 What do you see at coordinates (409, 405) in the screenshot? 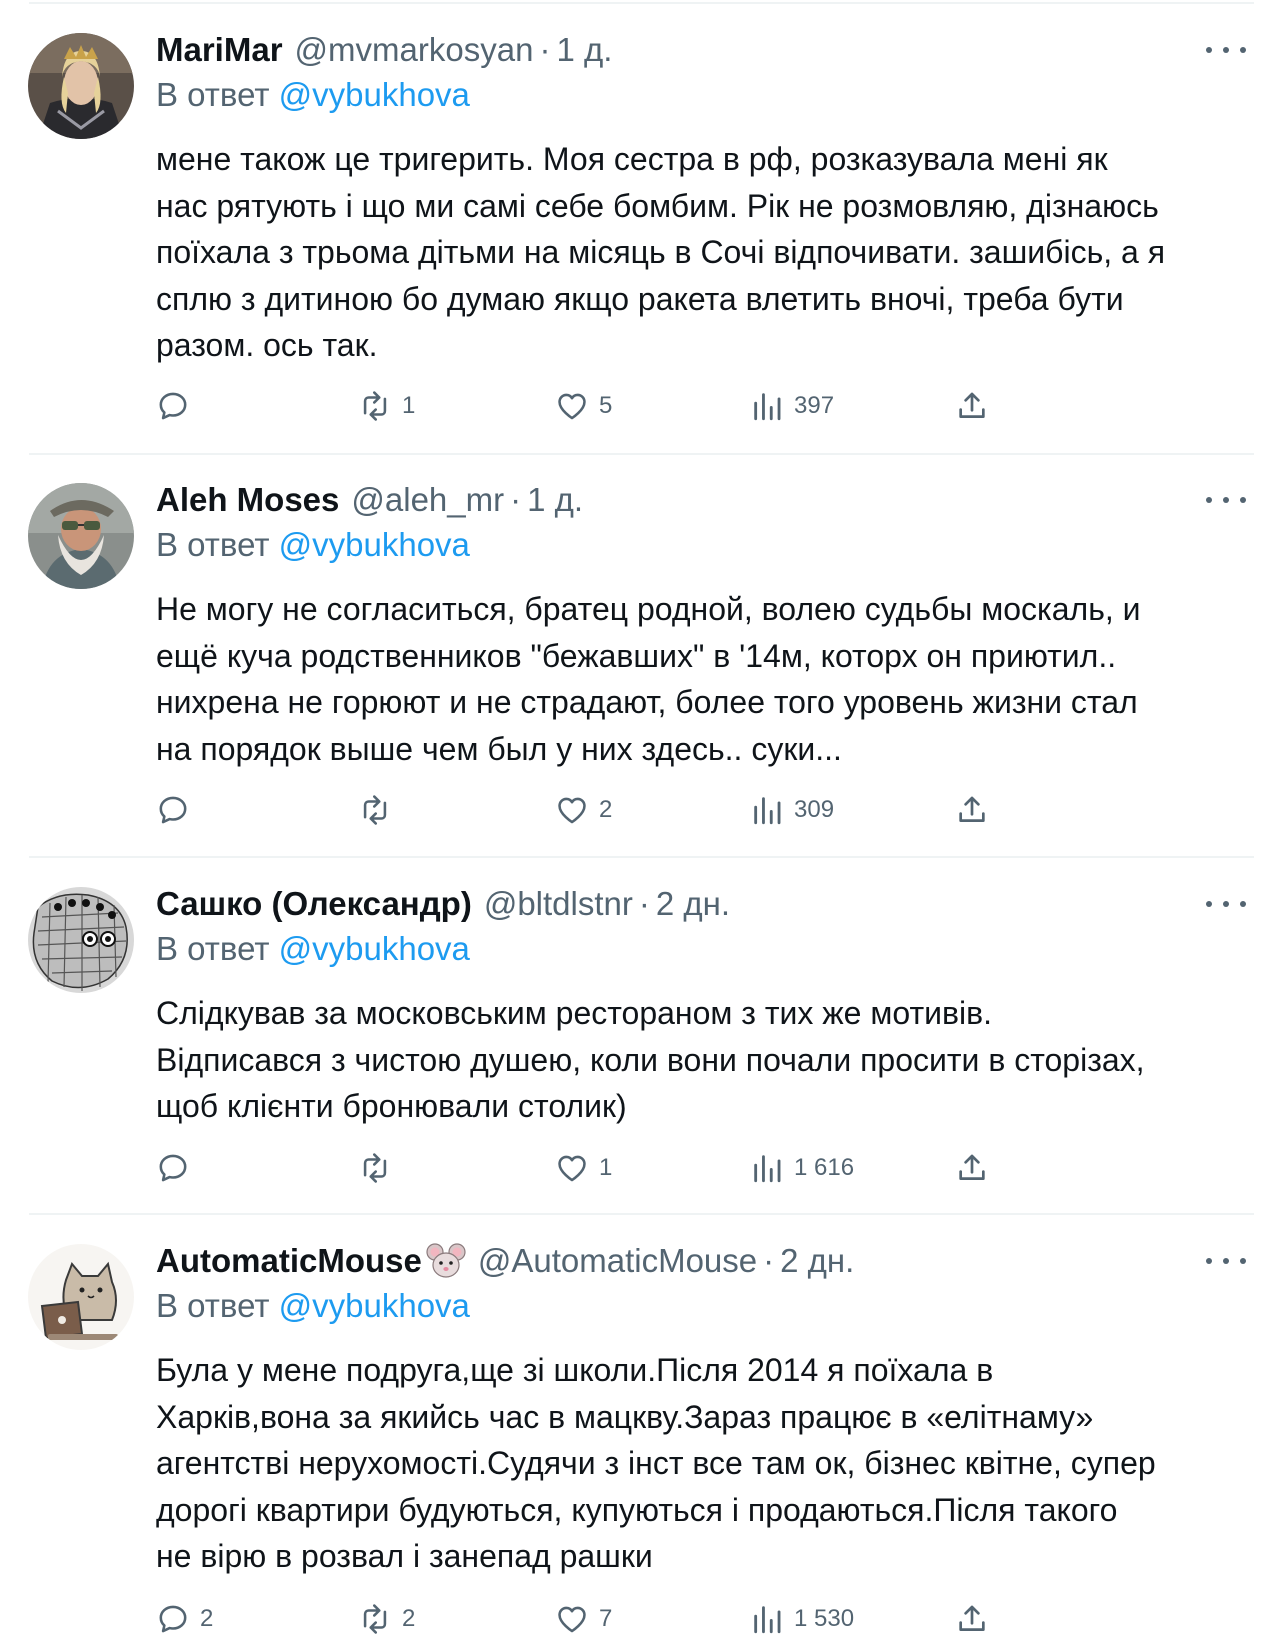
I see `retweet-count: 1` at bounding box center [409, 405].